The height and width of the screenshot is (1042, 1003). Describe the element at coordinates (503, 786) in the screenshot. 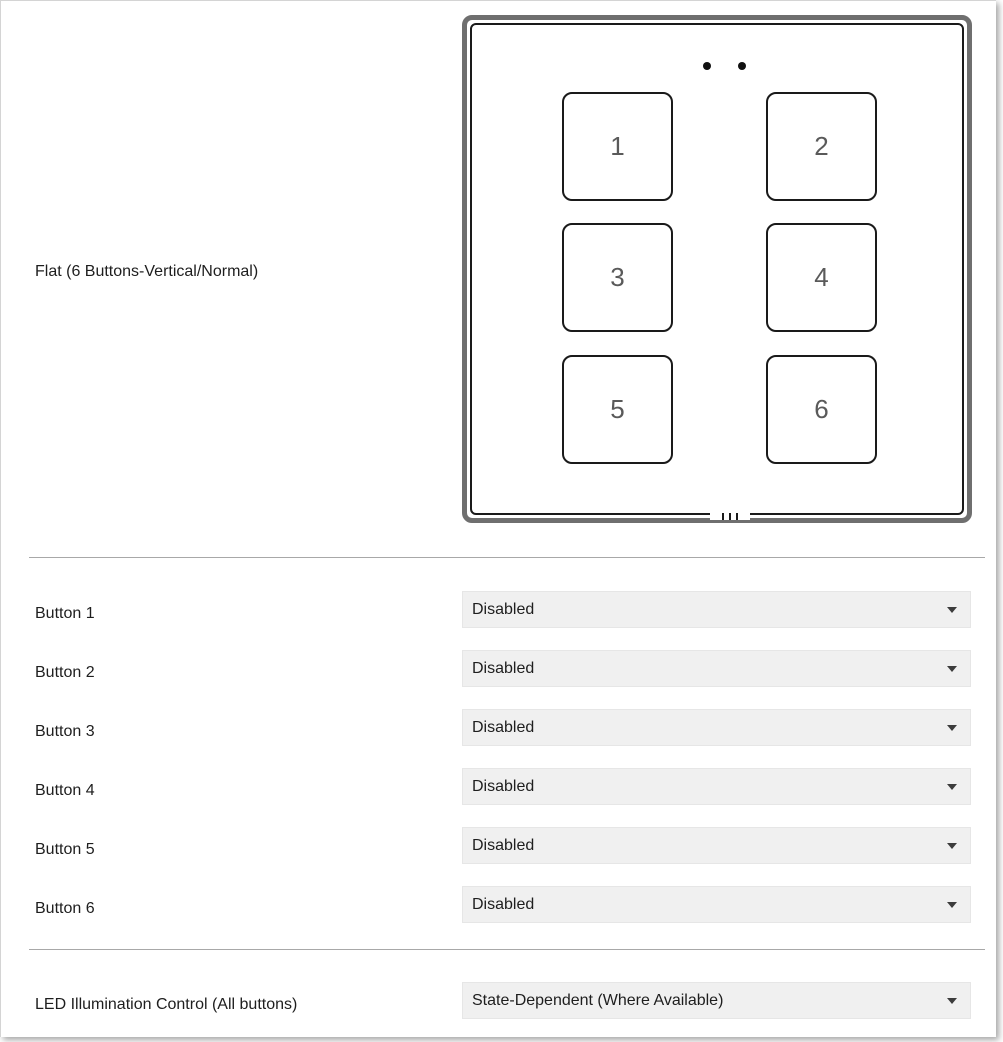

I see `button-4-value: Disabled` at that location.